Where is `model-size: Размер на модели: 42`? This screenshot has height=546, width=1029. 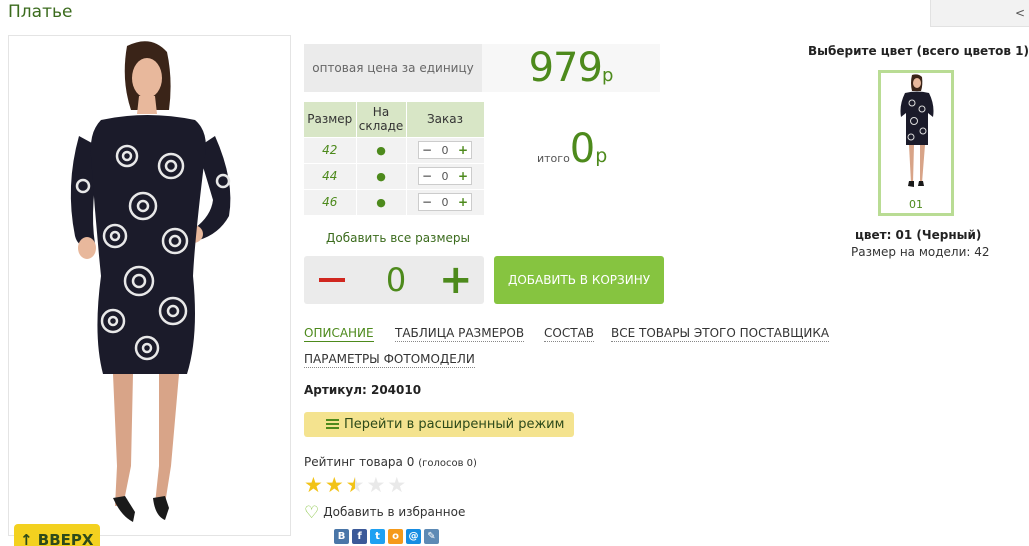 model-size: Размер на модели: 42 is located at coordinates (920, 252).